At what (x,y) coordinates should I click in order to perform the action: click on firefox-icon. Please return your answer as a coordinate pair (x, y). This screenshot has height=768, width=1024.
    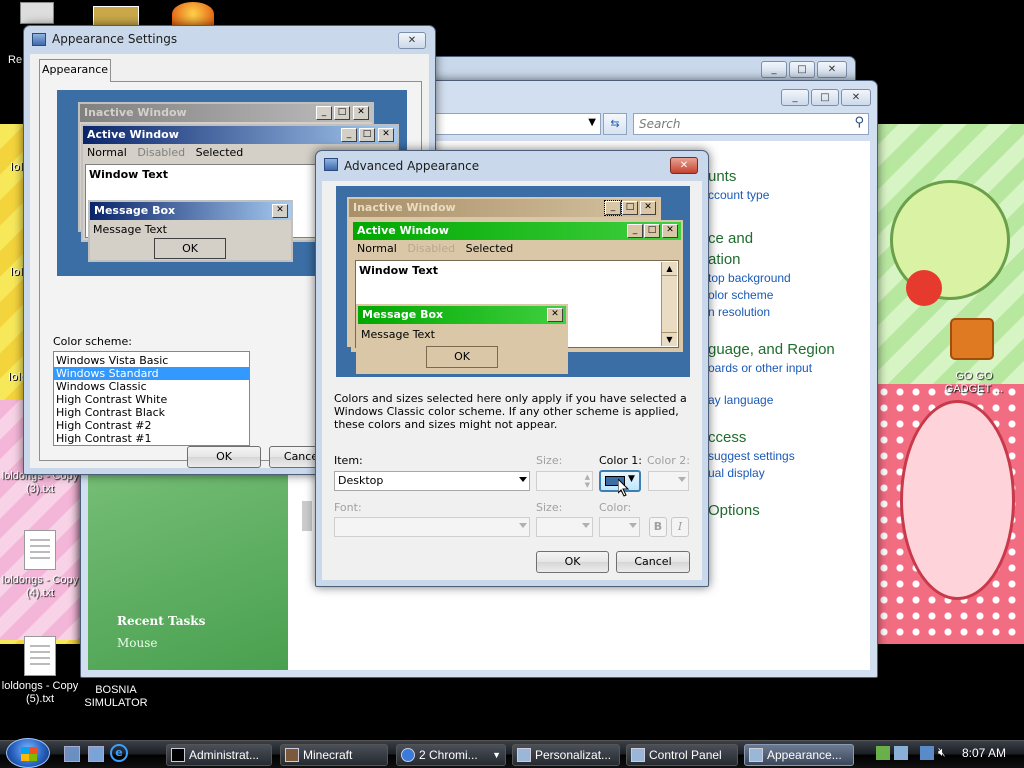
    Looking at the image, I should click on (193, 14).